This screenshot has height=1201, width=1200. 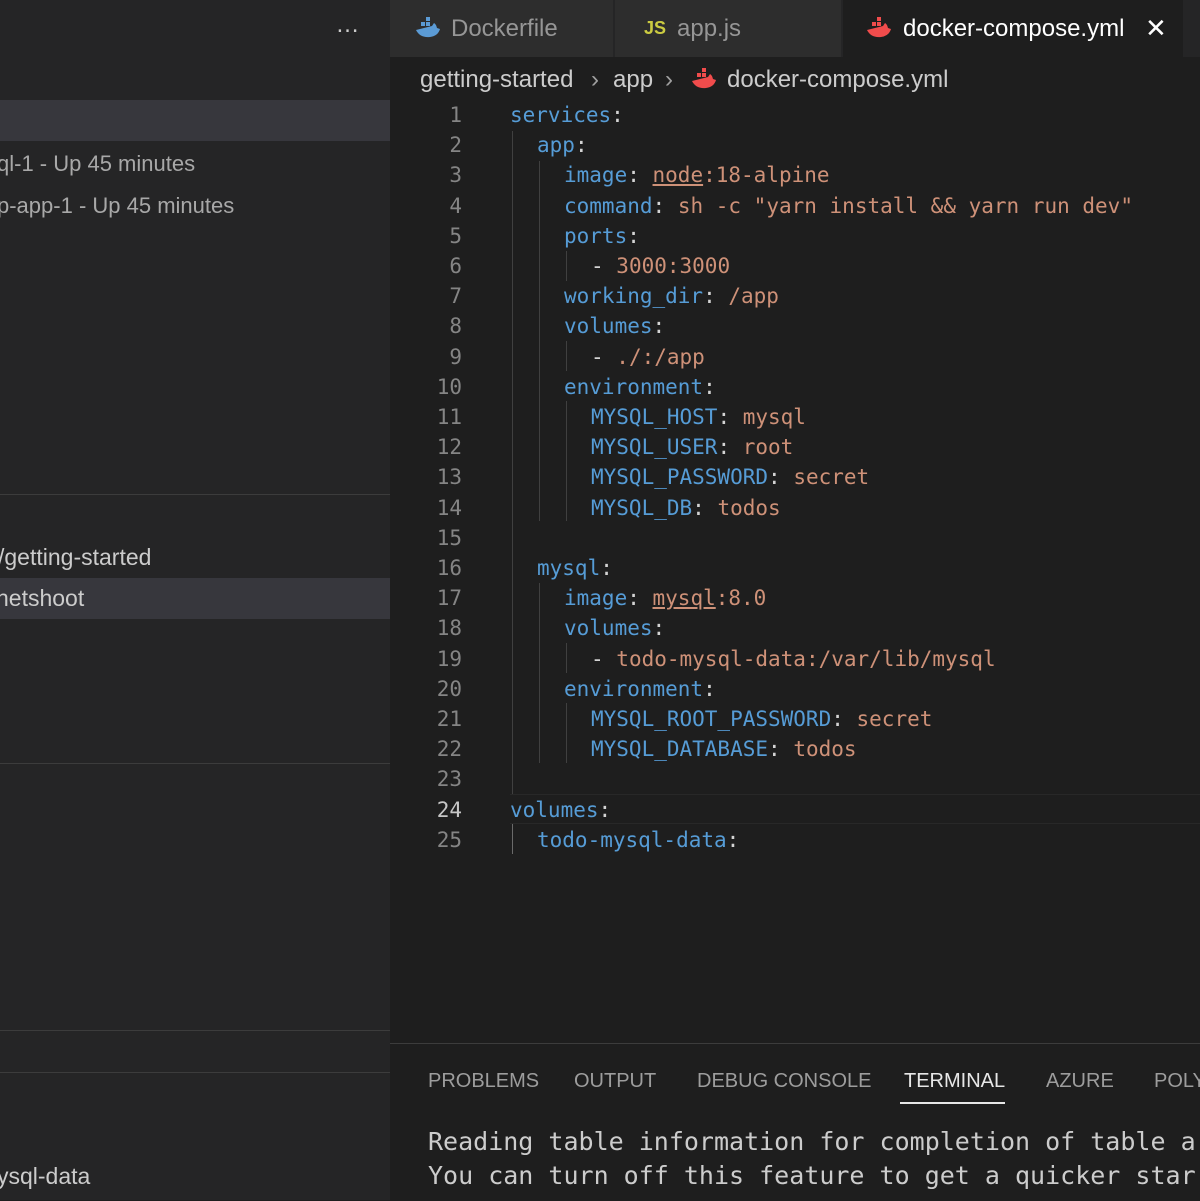 I want to click on breadcrumb-item: docker-compose.yml, so click(x=837, y=80).